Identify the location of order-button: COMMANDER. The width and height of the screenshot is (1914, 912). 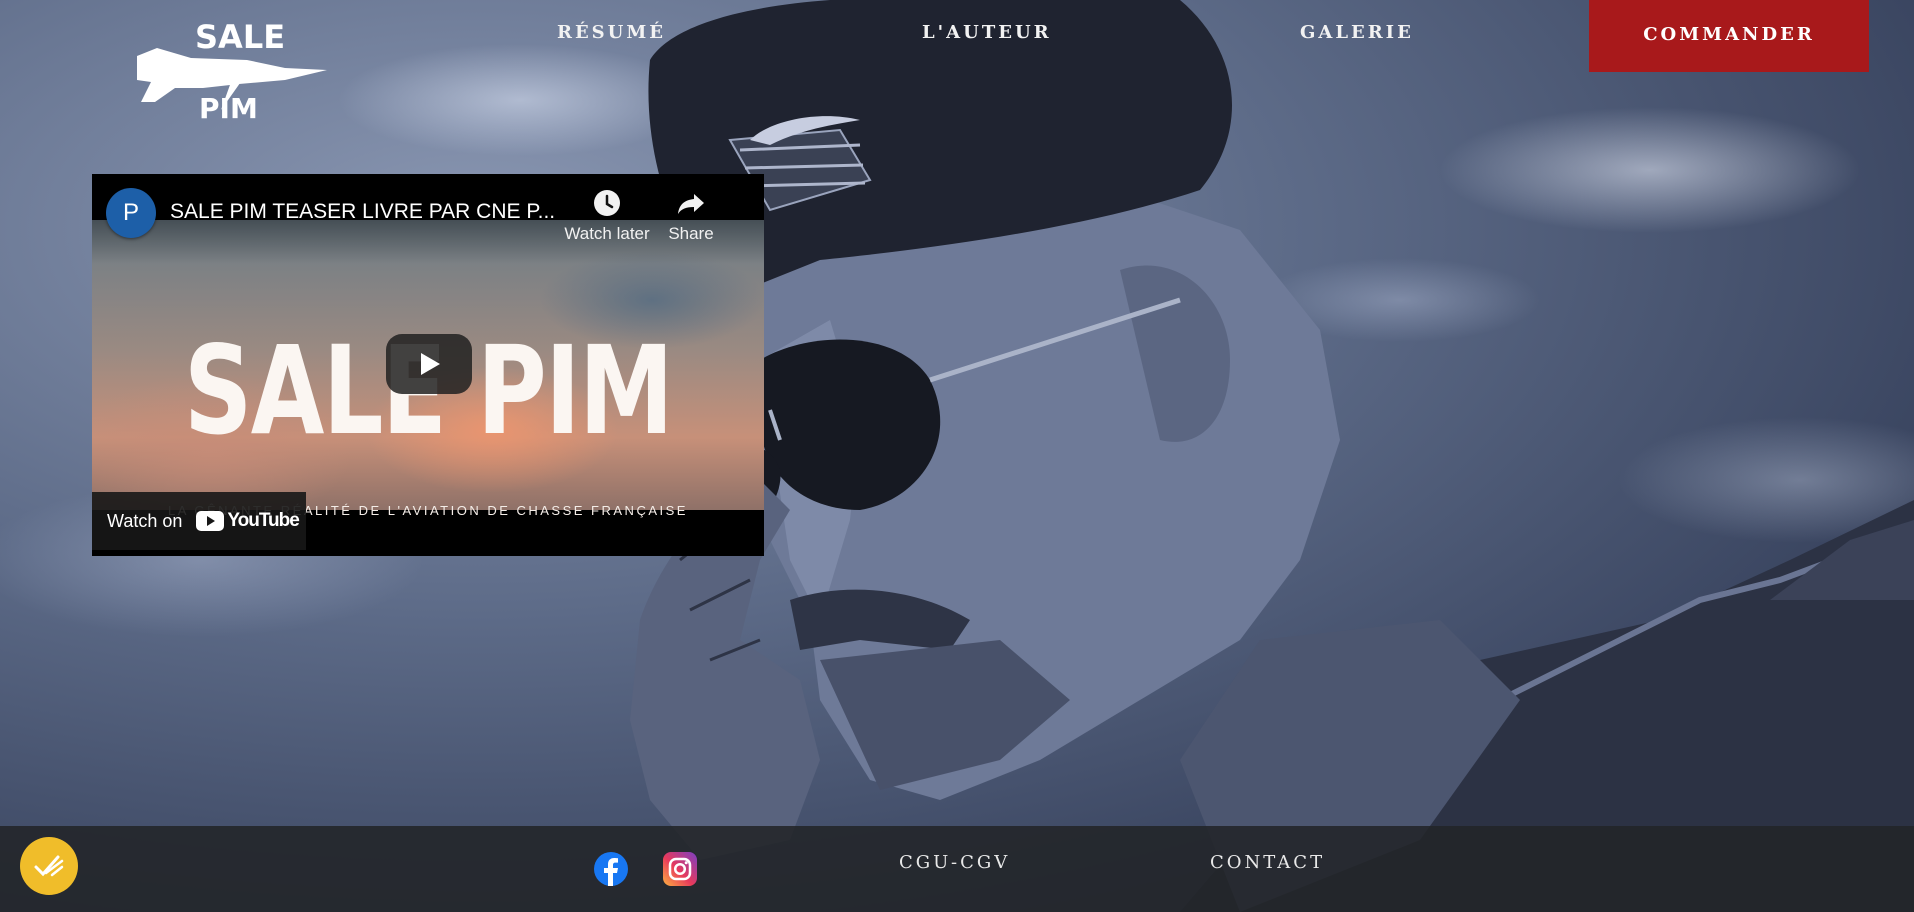
(1729, 36).